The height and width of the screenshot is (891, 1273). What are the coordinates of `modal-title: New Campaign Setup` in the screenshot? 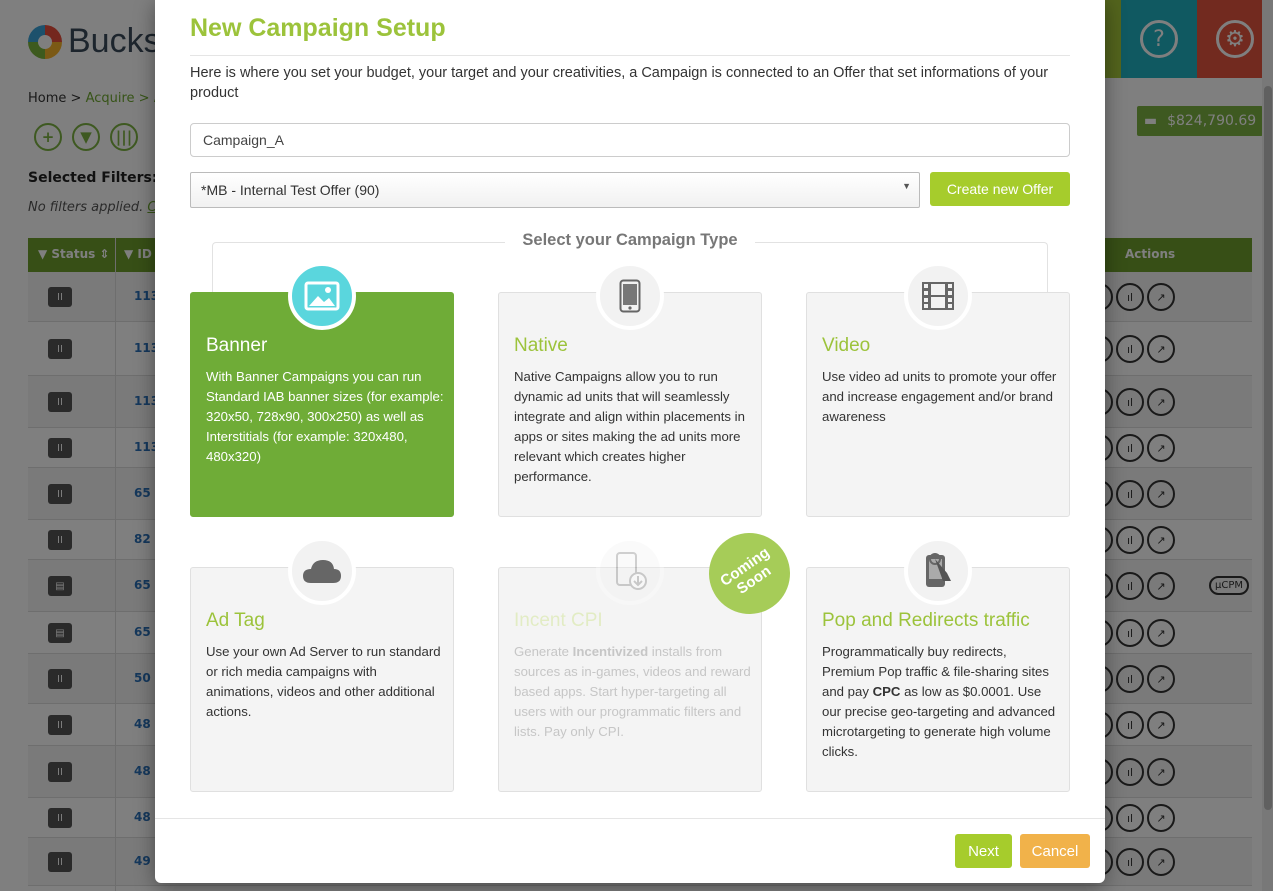 It's located at (318, 28).